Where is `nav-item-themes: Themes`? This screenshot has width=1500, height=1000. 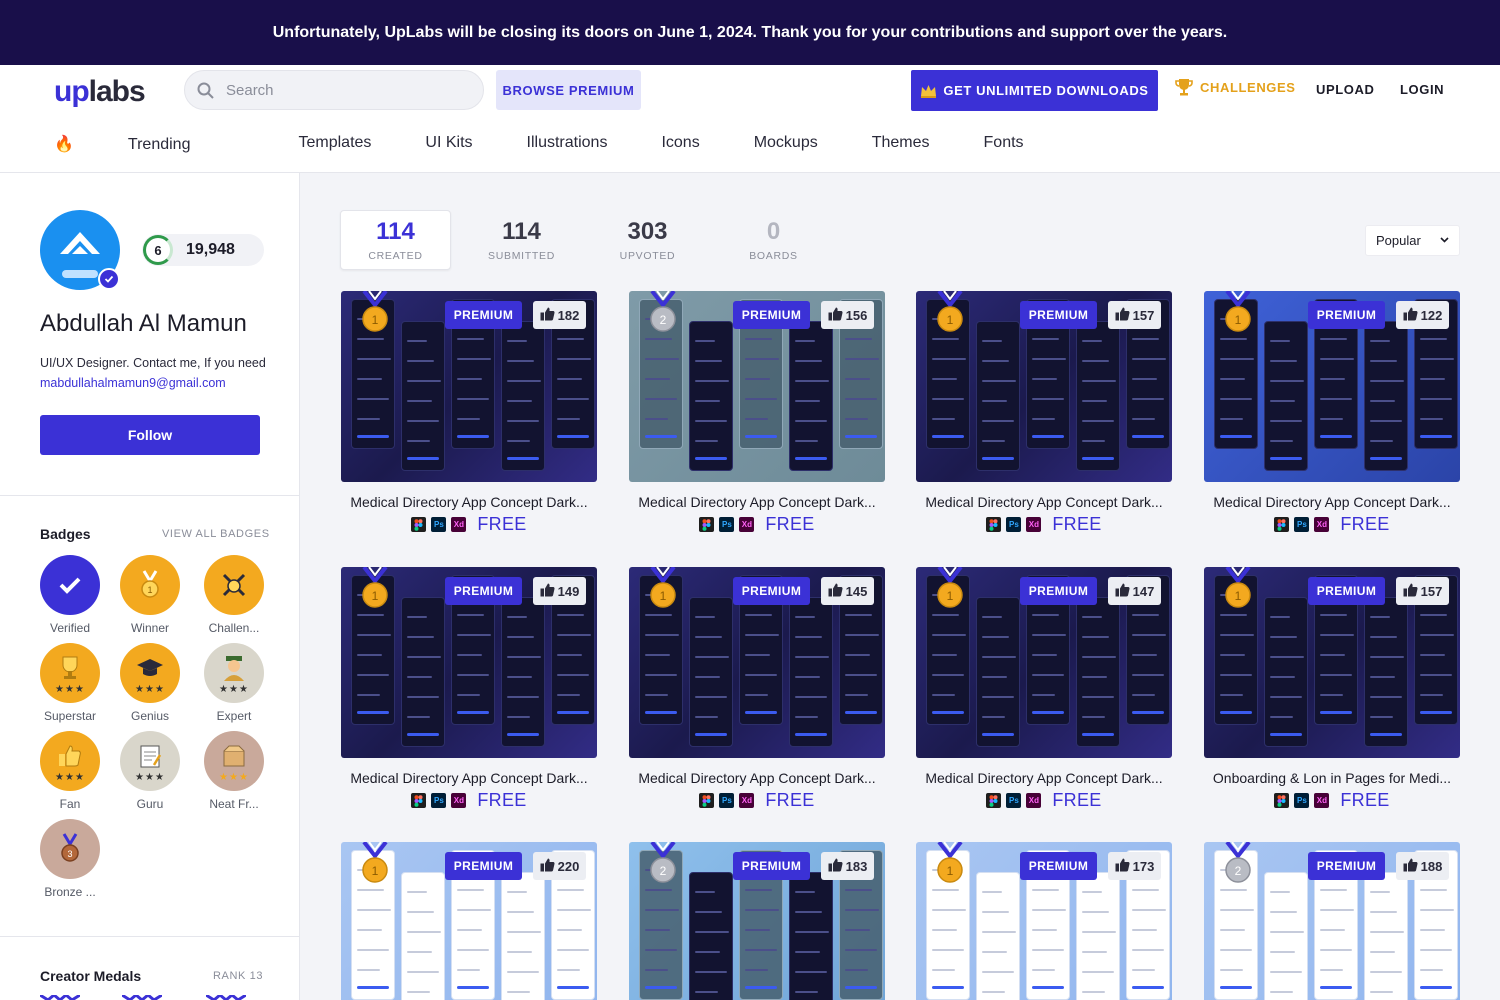 nav-item-themes: Themes is located at coordinates (901, 144).